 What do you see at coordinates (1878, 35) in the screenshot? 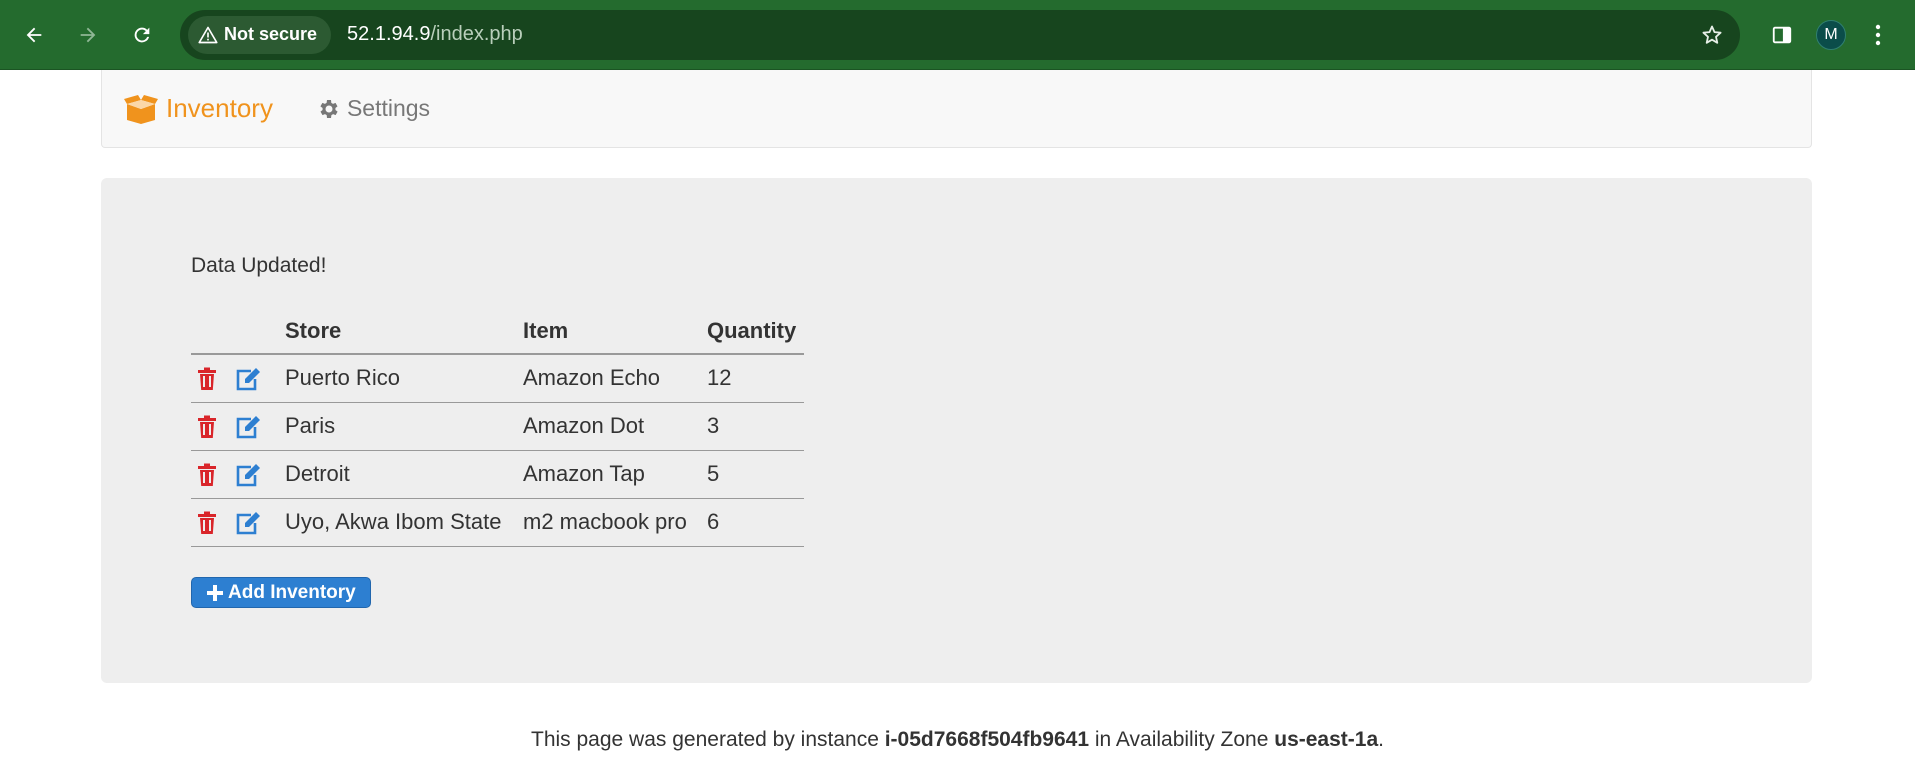
I see `more-menu-icon` at bounding box center [1878, 35].